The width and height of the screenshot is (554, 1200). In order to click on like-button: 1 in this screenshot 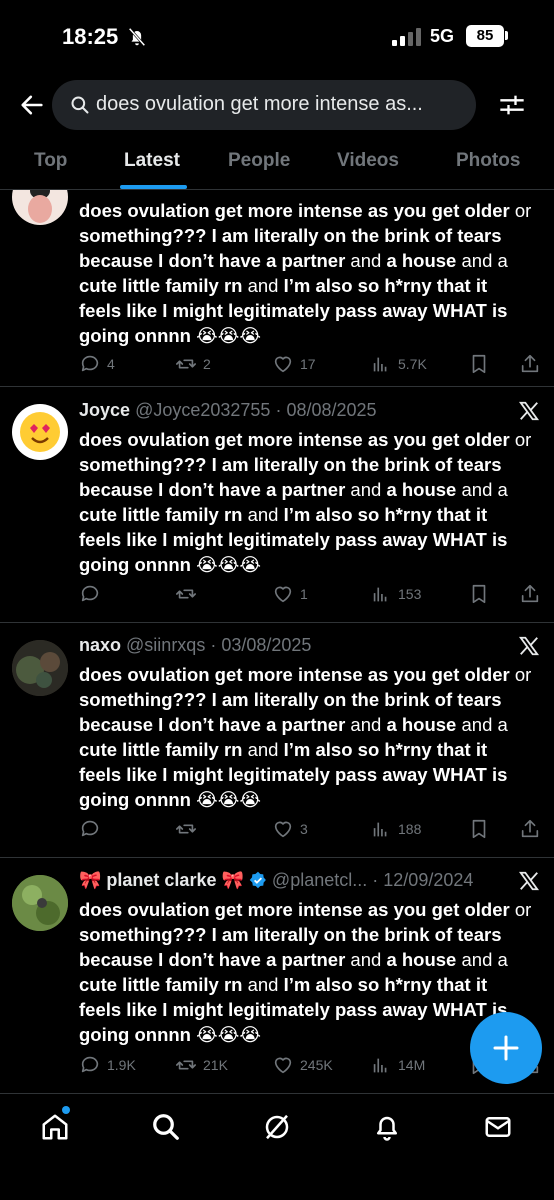, I will do `click(290, 594)`.